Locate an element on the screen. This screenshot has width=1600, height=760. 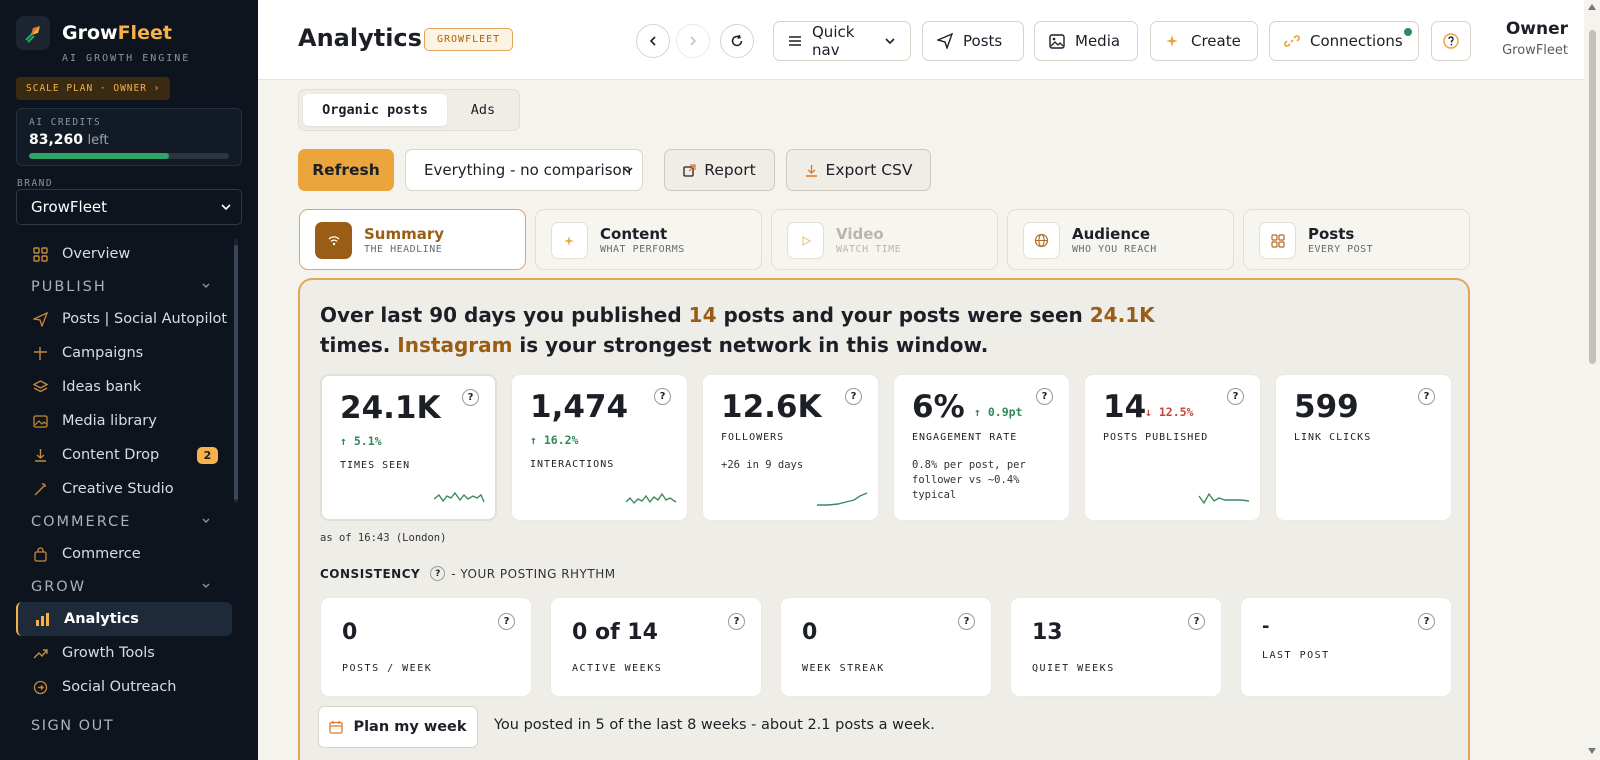
sidebar-item-overview: Overview is located at coordinates (124, 254).